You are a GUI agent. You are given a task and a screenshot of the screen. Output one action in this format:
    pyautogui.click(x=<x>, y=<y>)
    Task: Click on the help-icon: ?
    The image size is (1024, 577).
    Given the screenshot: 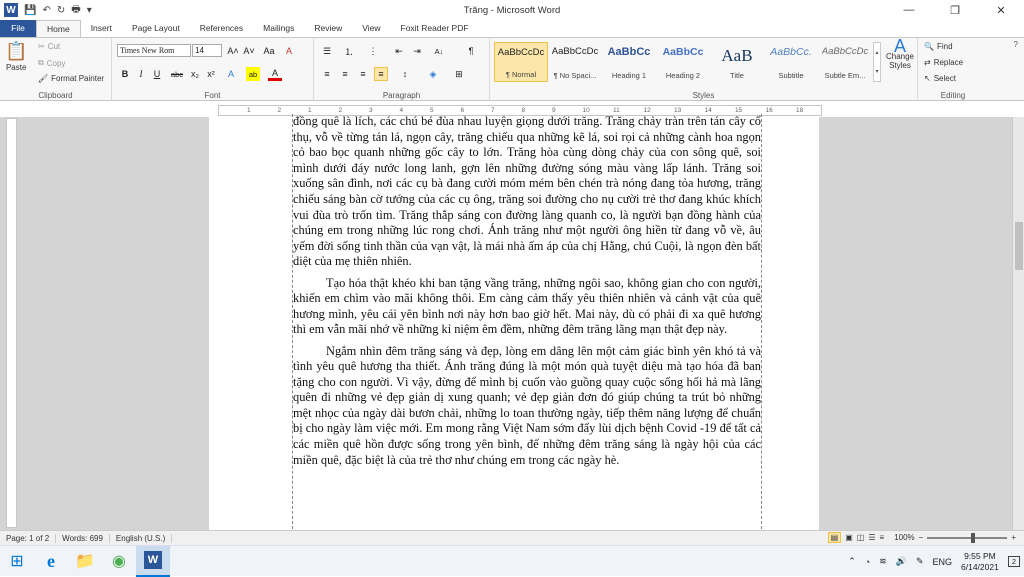 What is the action you would take?
    pyautogui.click(x=1016, y=44)
    